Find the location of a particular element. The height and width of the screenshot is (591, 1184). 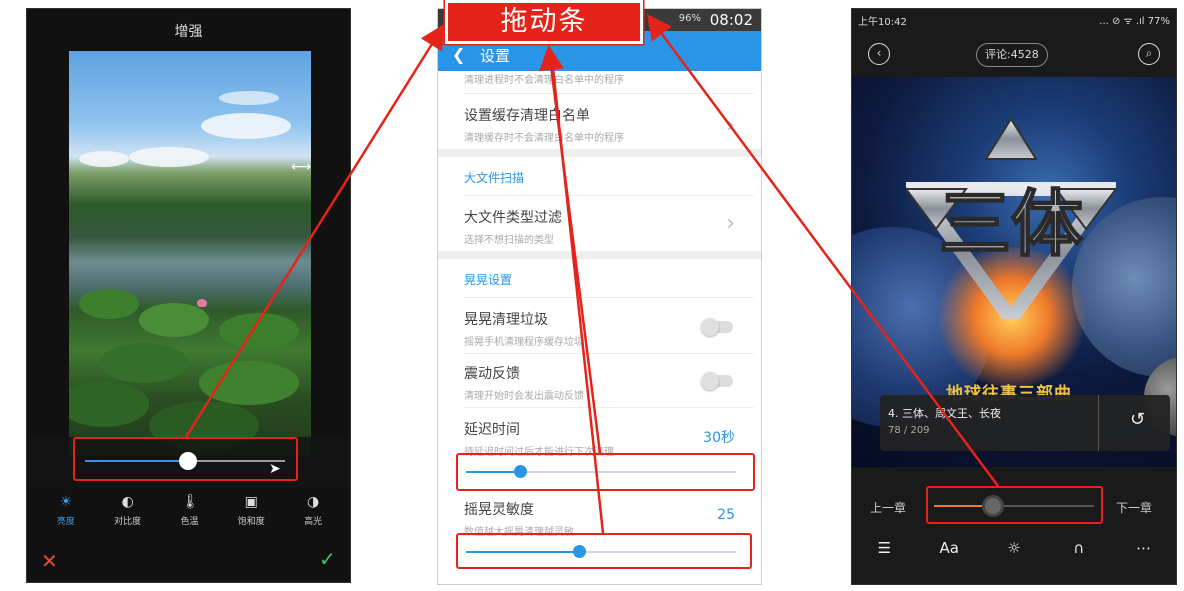

battery-level: 96% is located at coordinates (689, 18).